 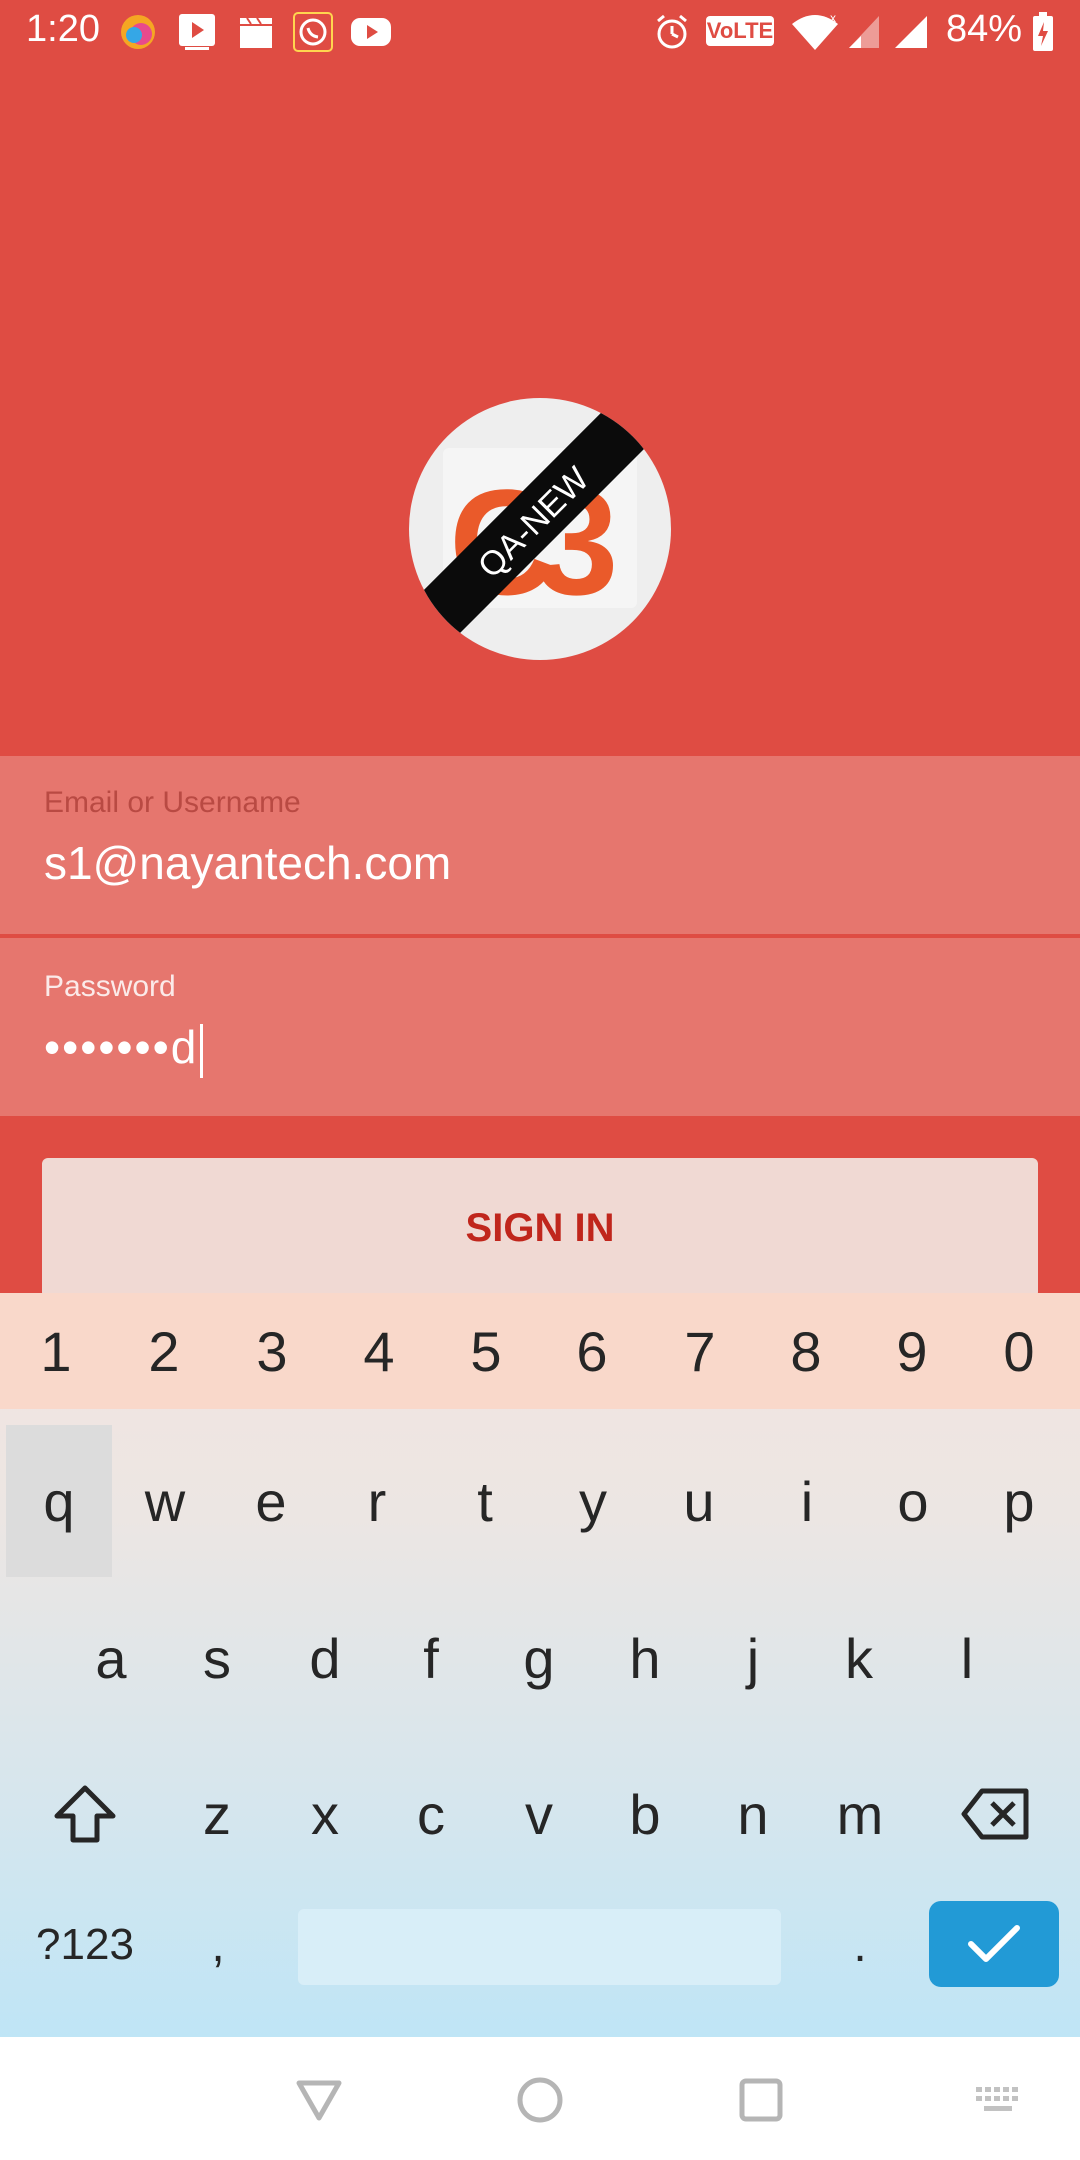 I want to click on key-0: 0, so click(x=1019, y=1351).